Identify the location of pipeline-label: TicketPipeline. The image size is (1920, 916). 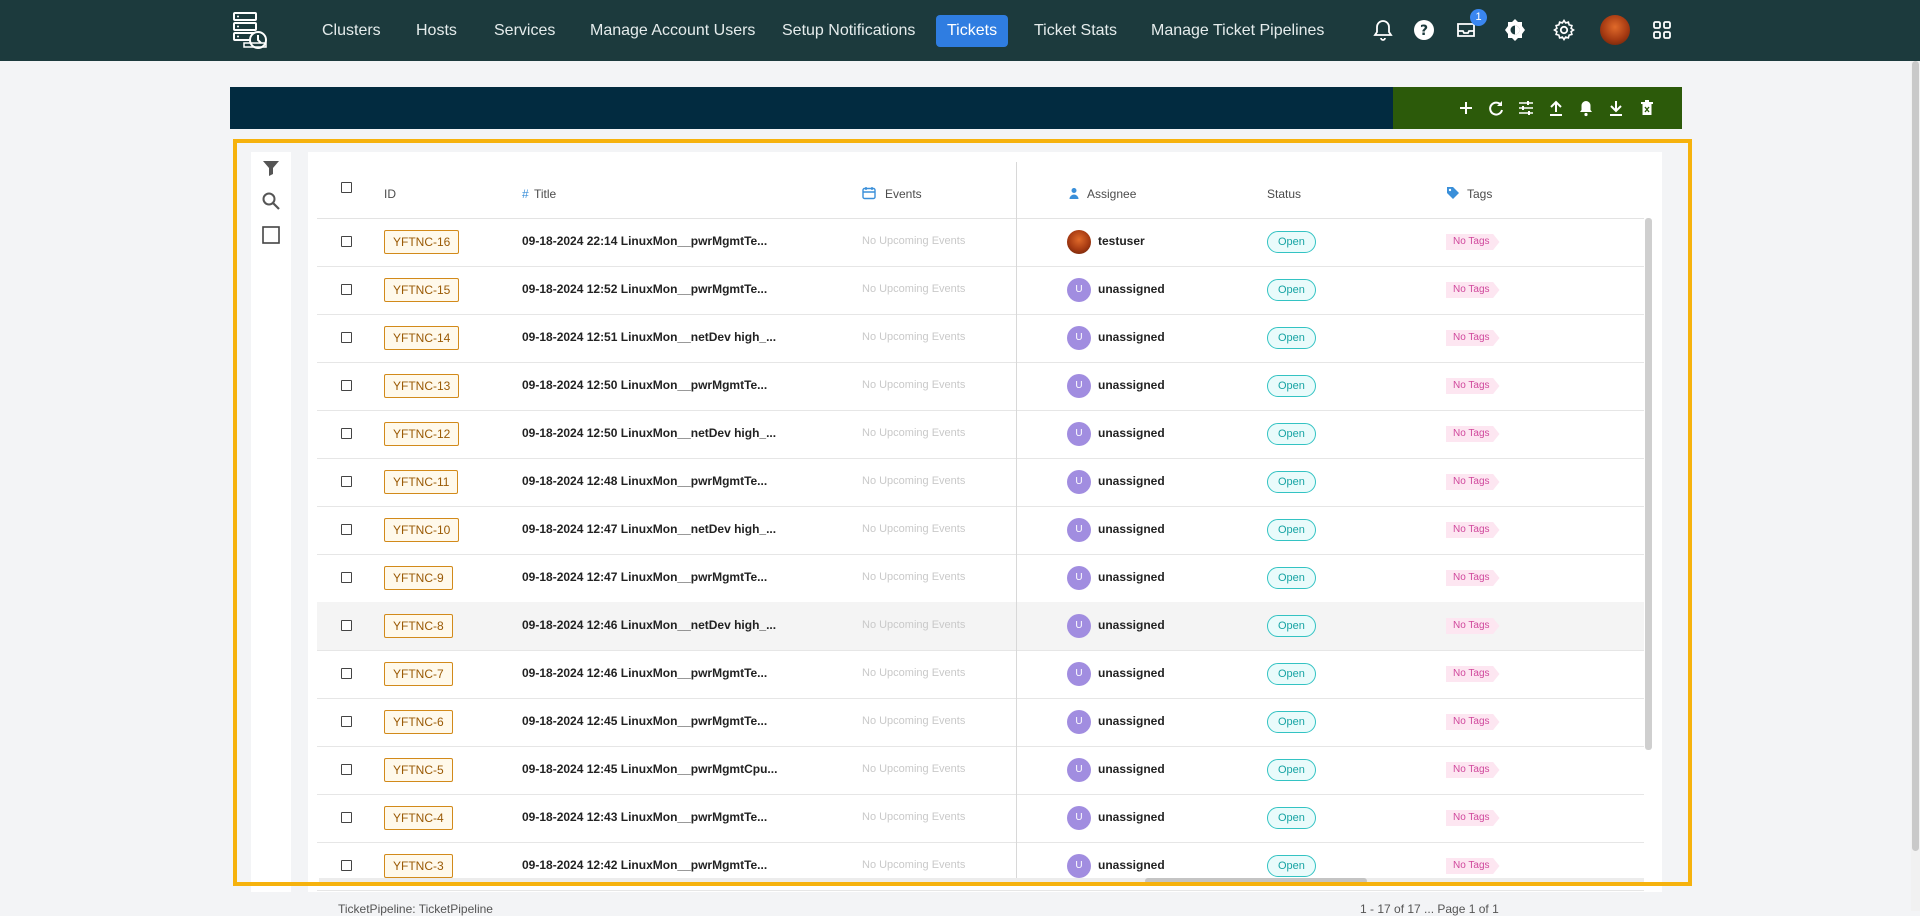
(415, 909).